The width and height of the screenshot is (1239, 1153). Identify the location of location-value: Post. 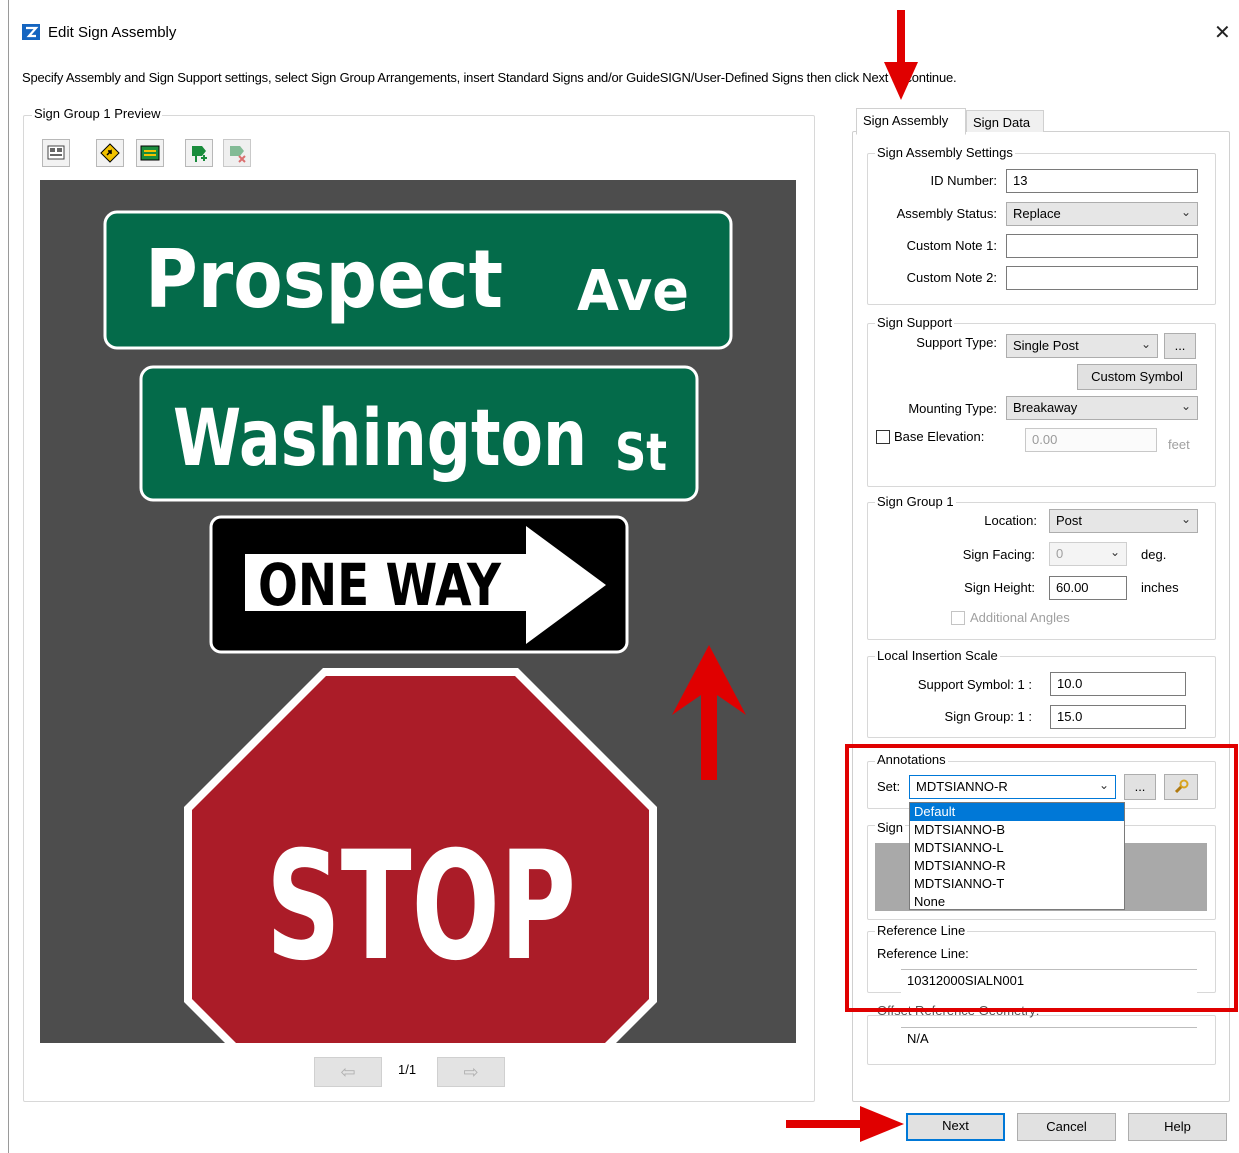
(1069, 520).